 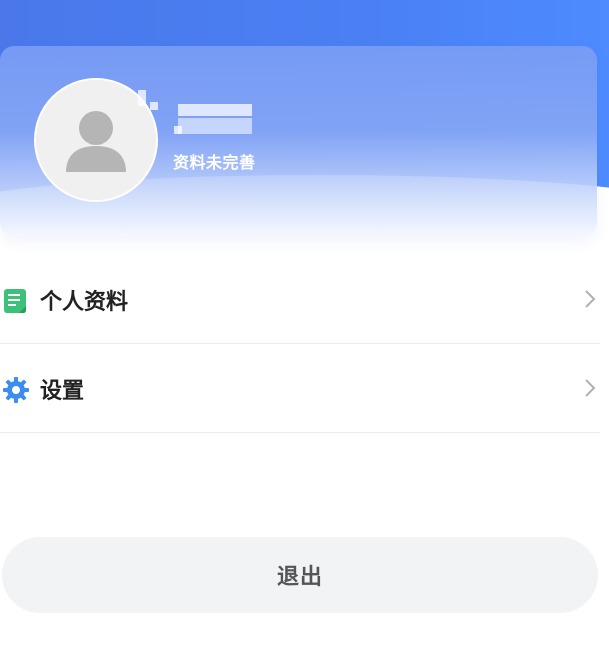 I want to click on gear-icon, so click(x=16, y=390).